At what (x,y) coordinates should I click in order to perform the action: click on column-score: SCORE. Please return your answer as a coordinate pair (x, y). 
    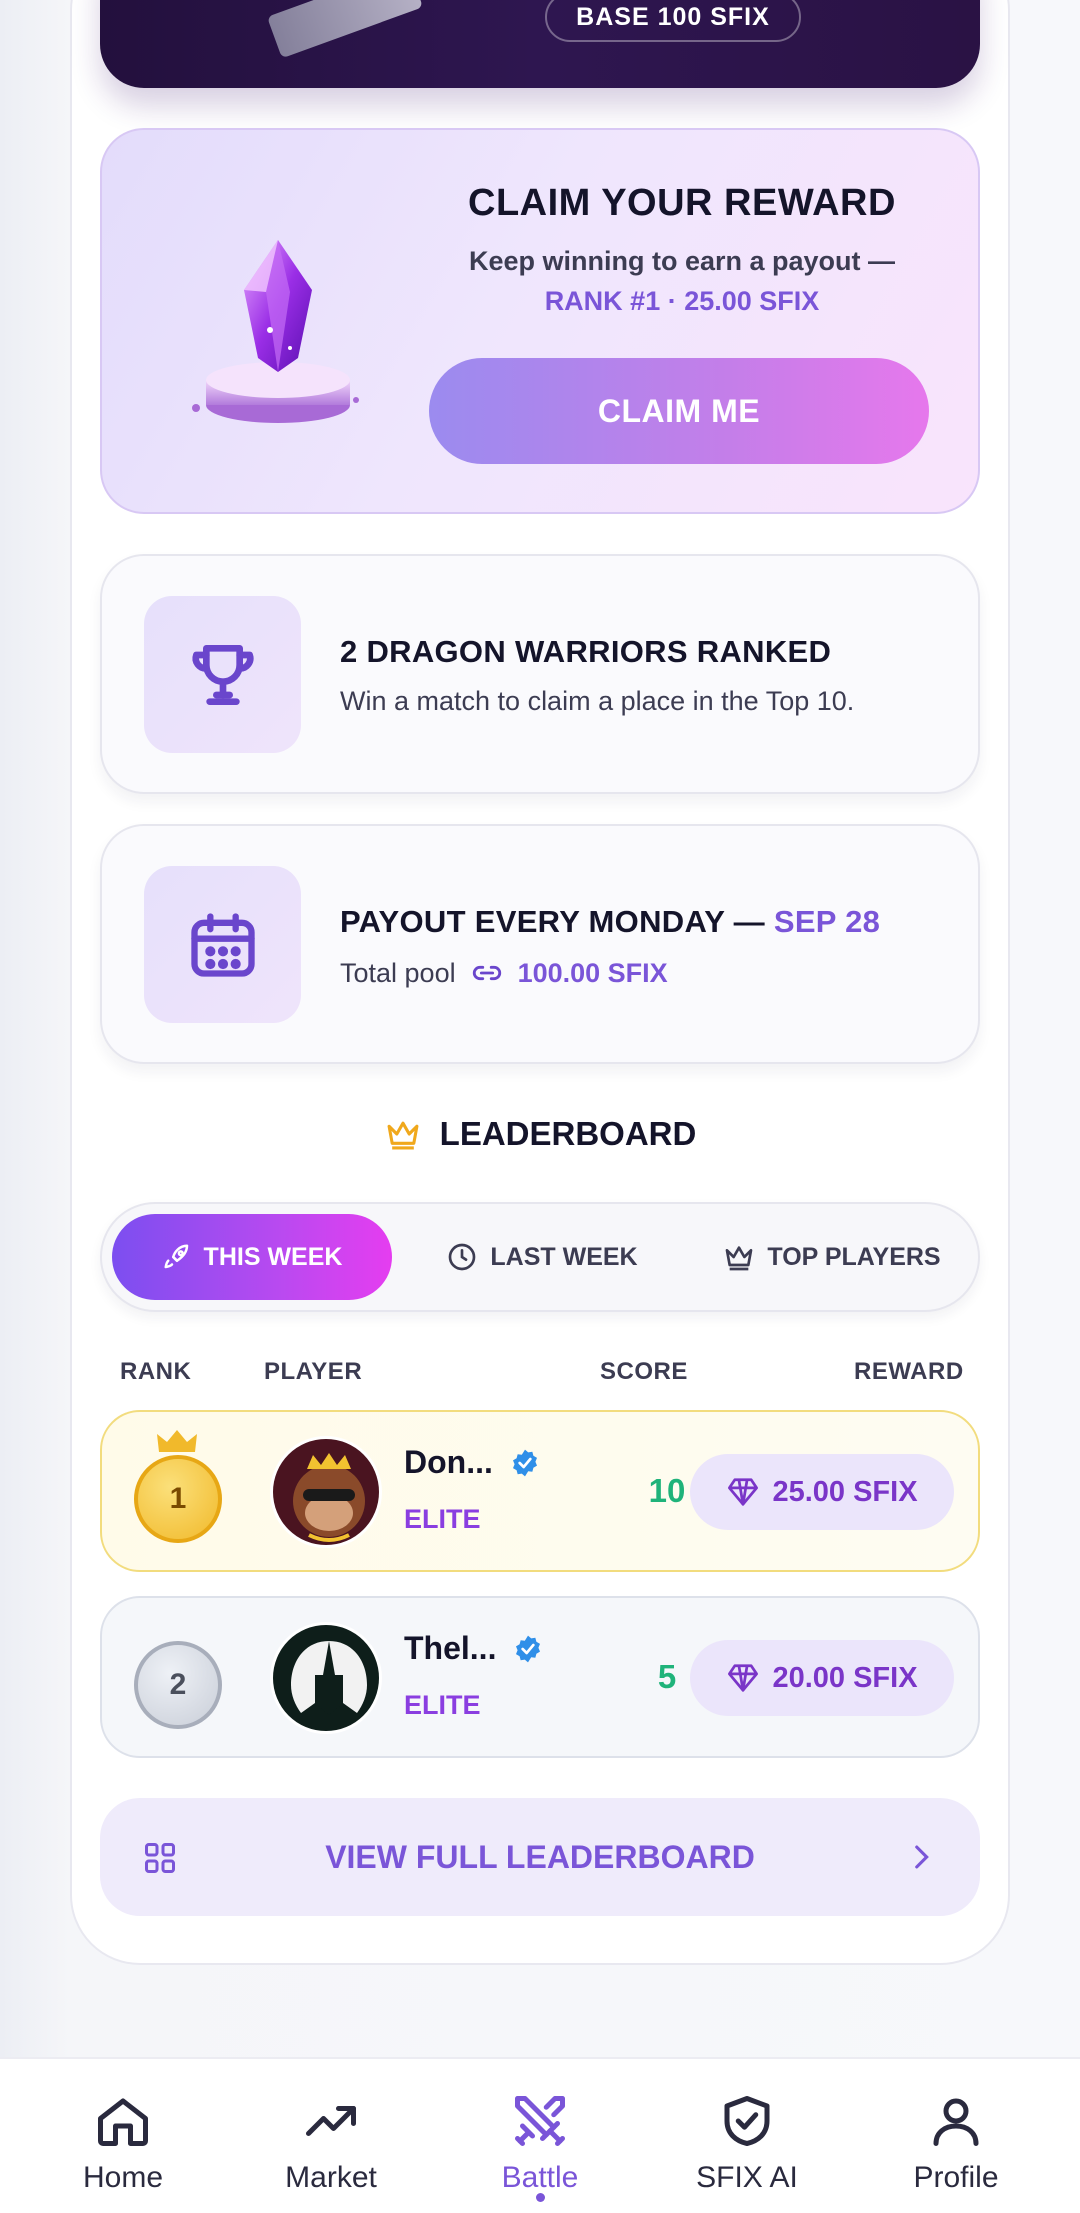
    Looking at the image, I should click on (644, 1371).